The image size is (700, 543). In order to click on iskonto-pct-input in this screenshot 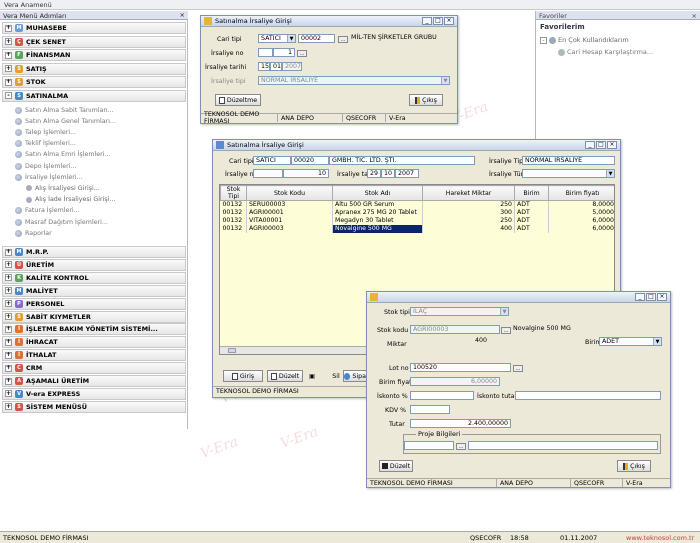, I will do `click(442, 395)`.